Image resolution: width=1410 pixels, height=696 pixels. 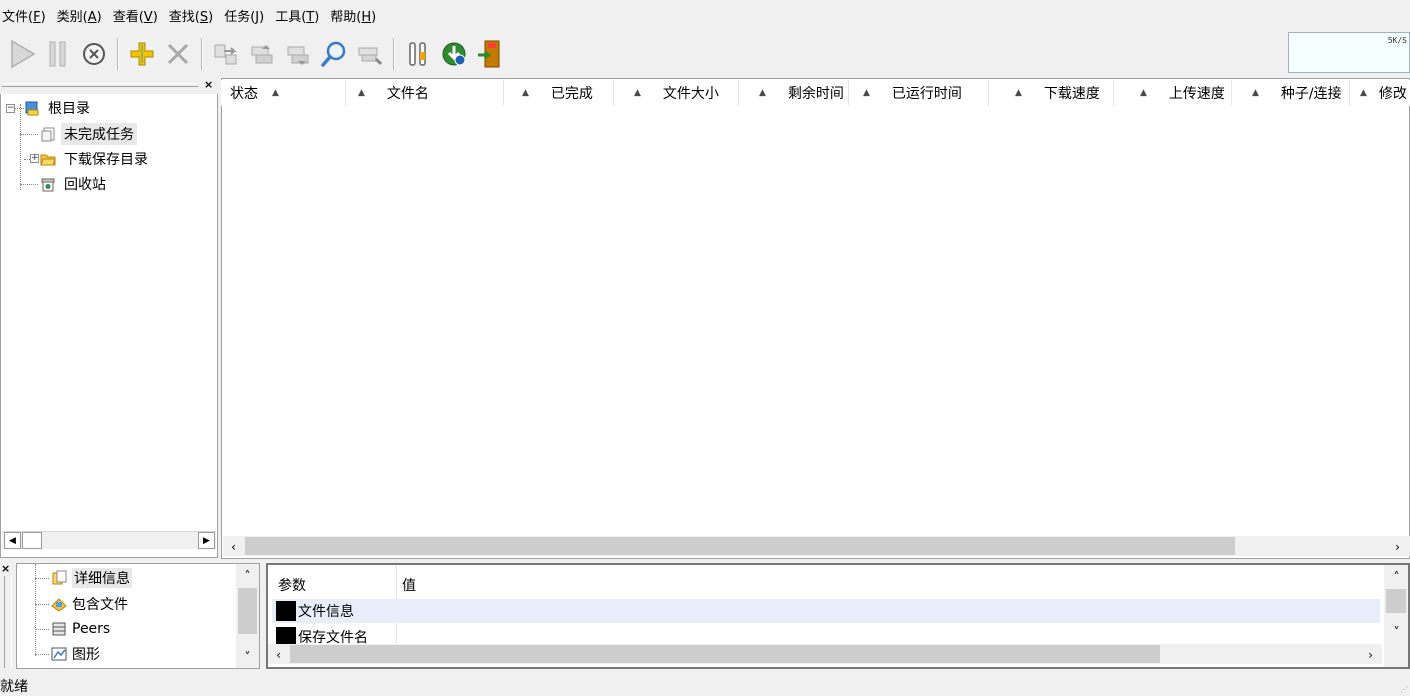 I want to click on column-header-remaining: ▲ 剩余时间, so click(x=794, y=93).